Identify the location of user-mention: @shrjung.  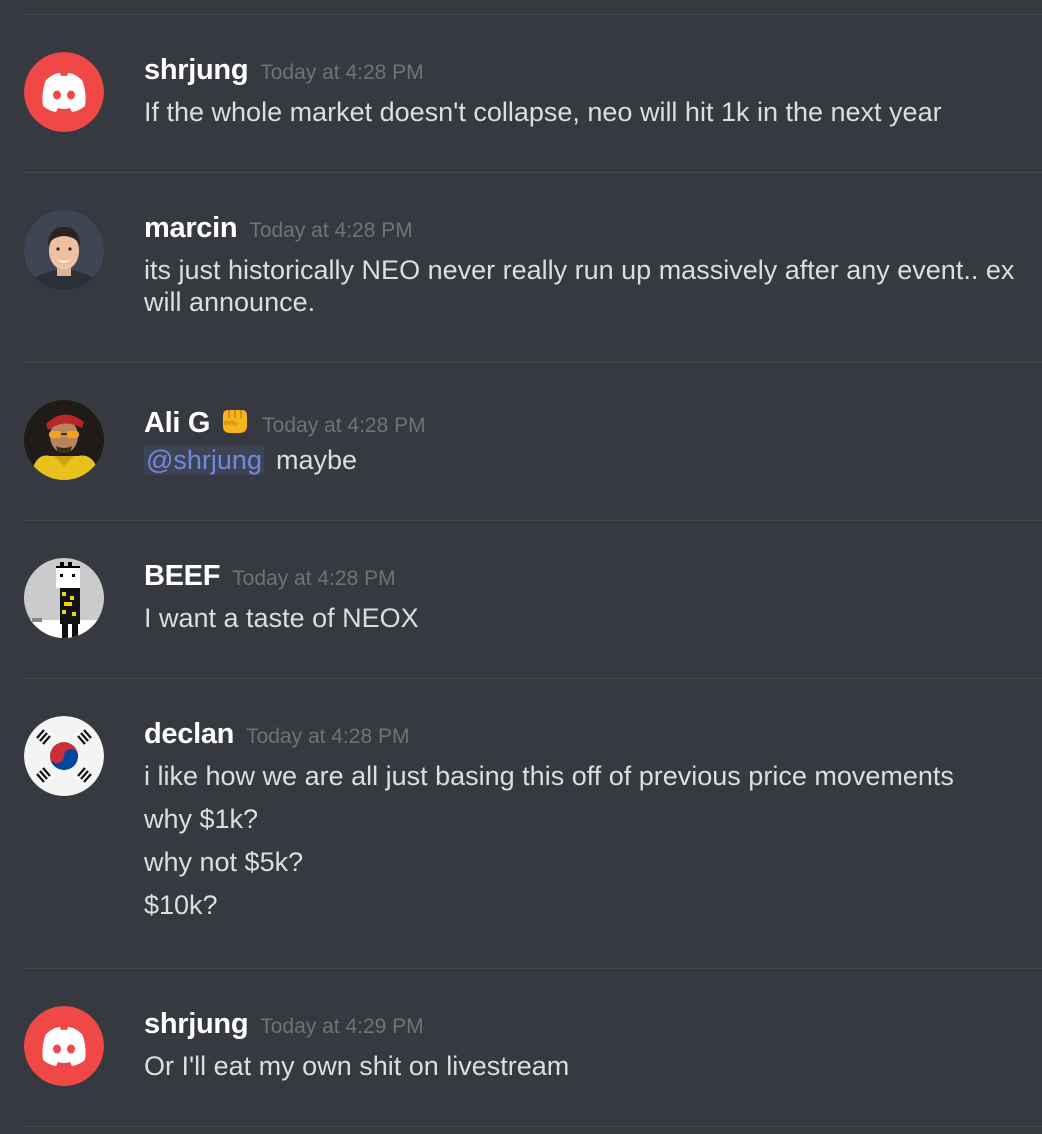
(204, 460).